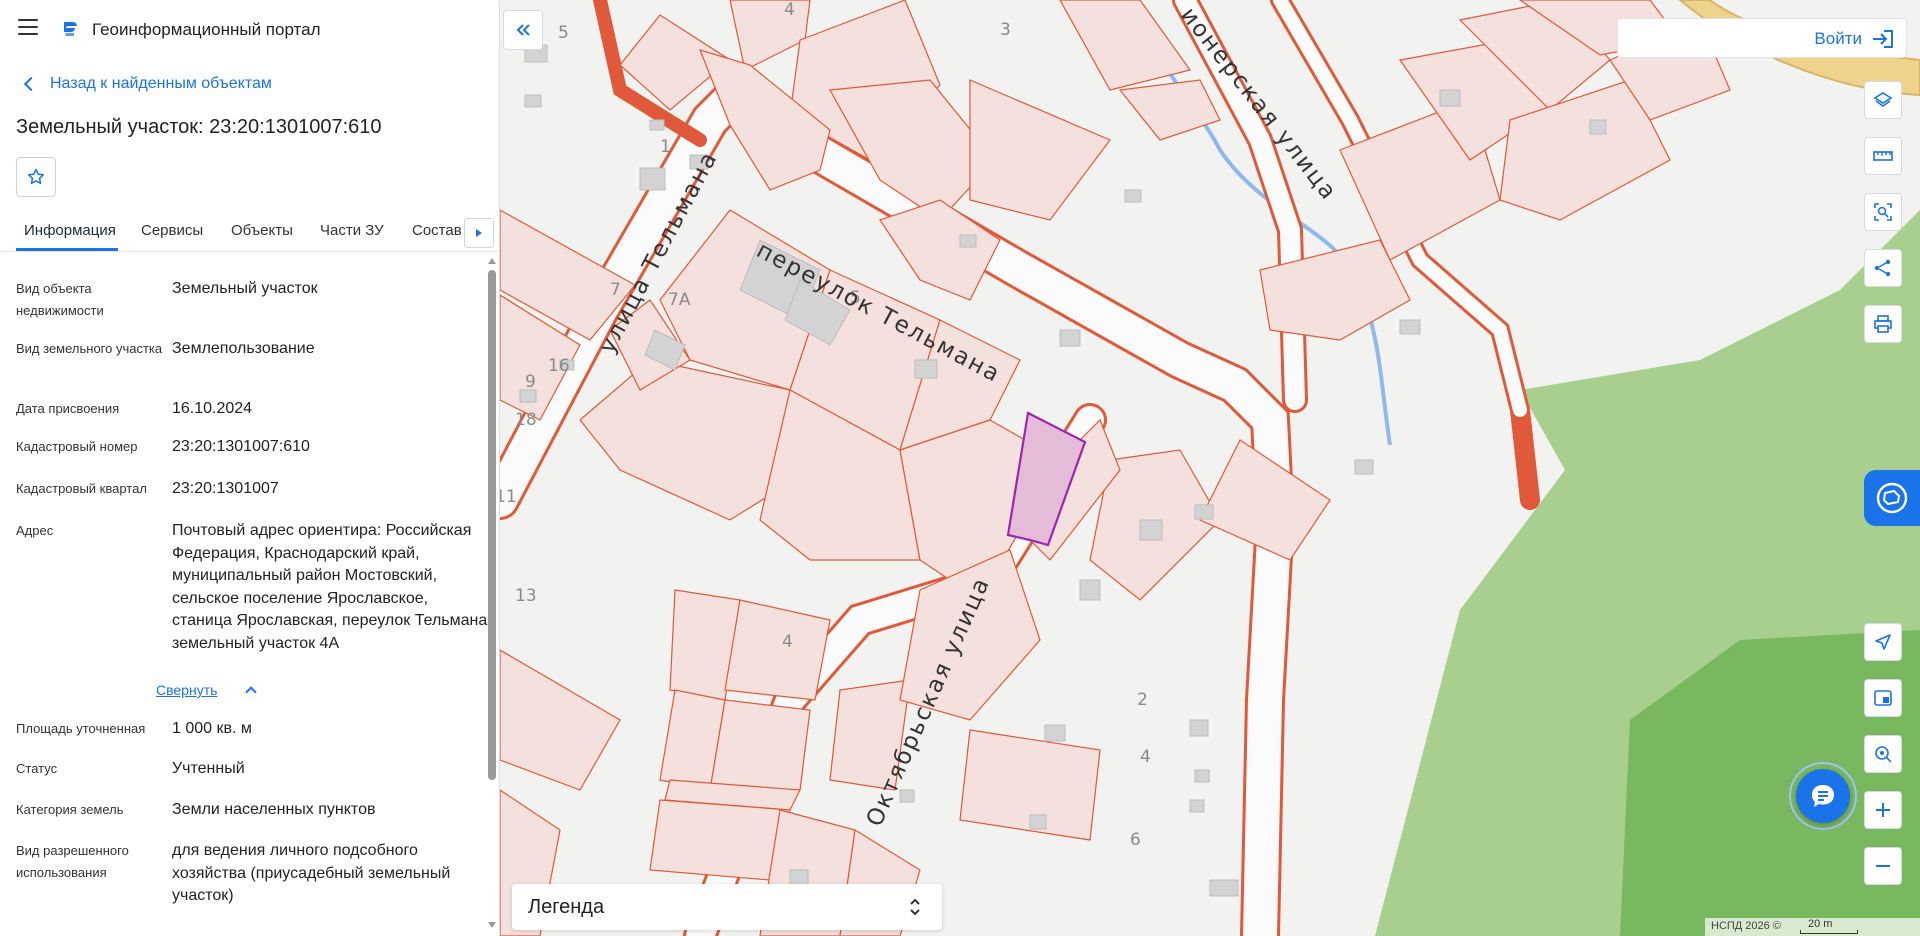 The width and height of the screenshot is (1920, 936). I want to click on house-number-label: 16, so click(559, 366).